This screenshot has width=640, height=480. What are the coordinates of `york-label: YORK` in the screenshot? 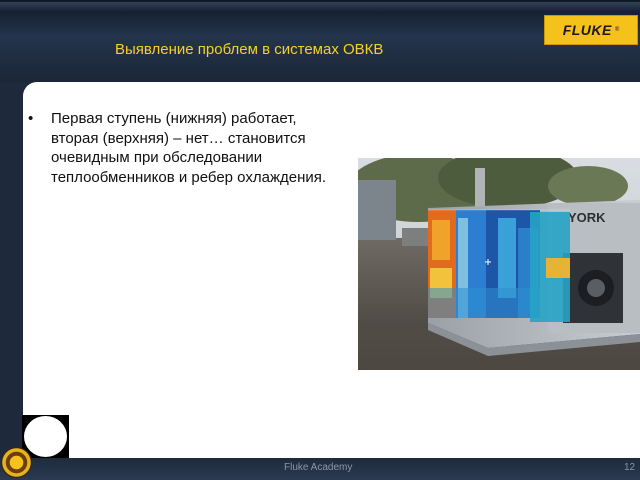 It's located at (587, 217).